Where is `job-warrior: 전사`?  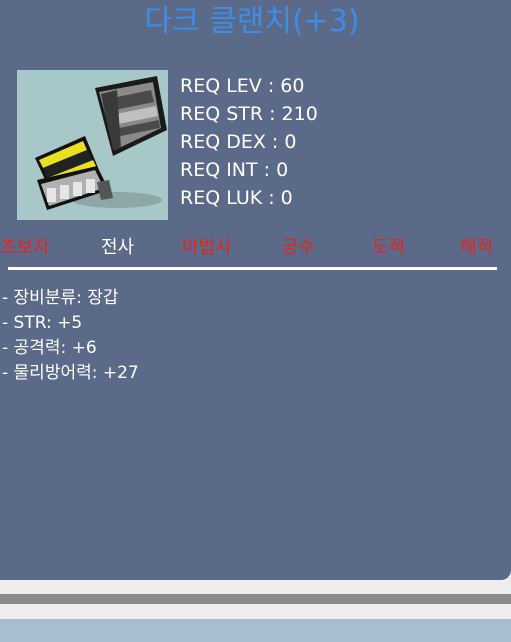 job-warrior: 전사 is located at coordinates (118, 247).